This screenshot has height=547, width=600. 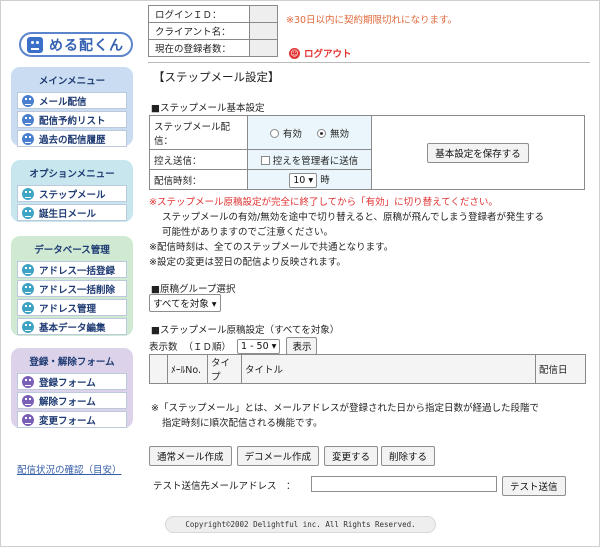 What do you see at coordinates (224, 369) in the screenshot?
I see `table-header: タイプ` at bounding box center [224, 369].